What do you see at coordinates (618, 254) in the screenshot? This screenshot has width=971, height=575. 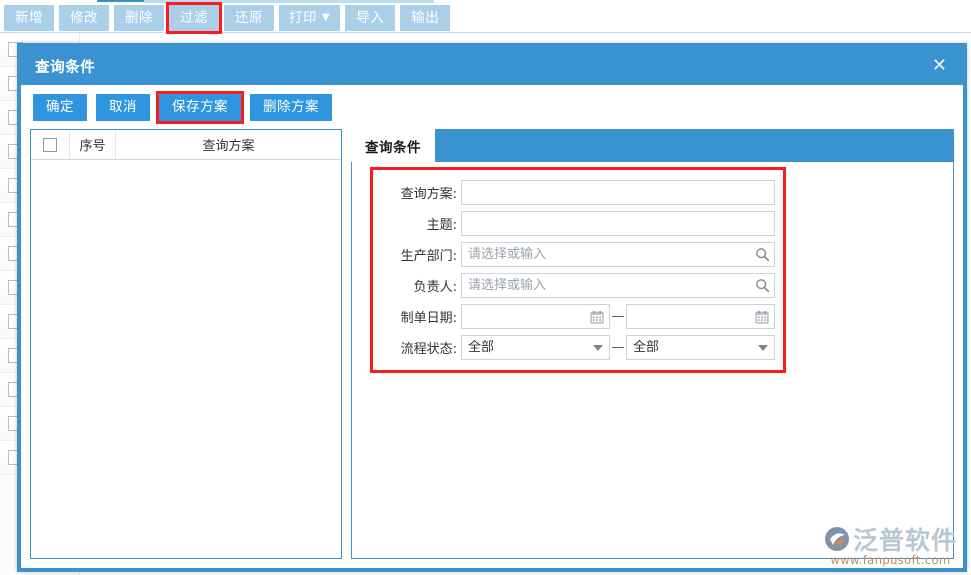 I see `production-department-field` at bounding box center [618, 254].